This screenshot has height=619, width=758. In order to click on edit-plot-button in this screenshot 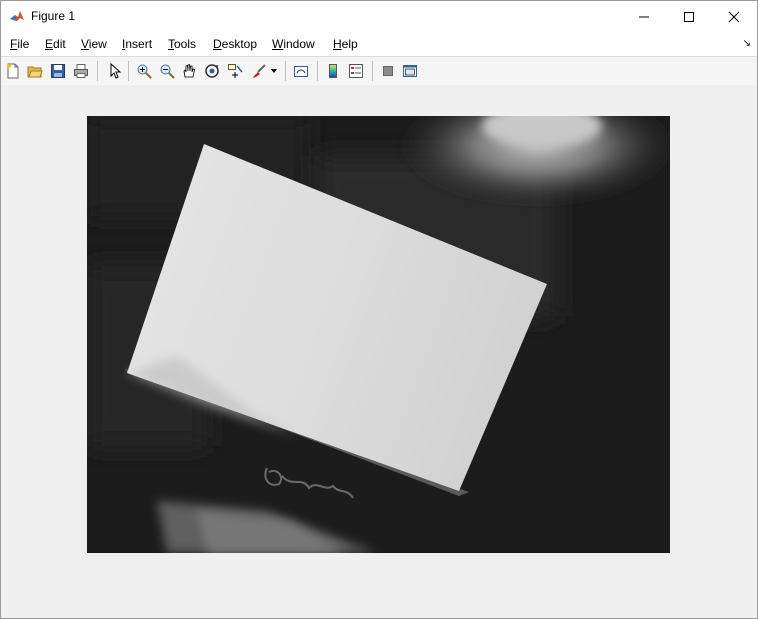, I will do `click(114, 71)`.